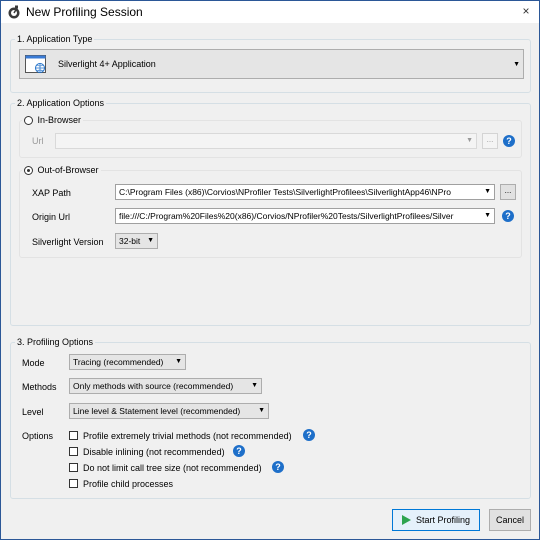 This screenshot has width=540, height=540. Describe the element at coordinates (154, 452) in the screenshot. I see `disable-inlining-label: Disable inlining (not recommended)` at that location.